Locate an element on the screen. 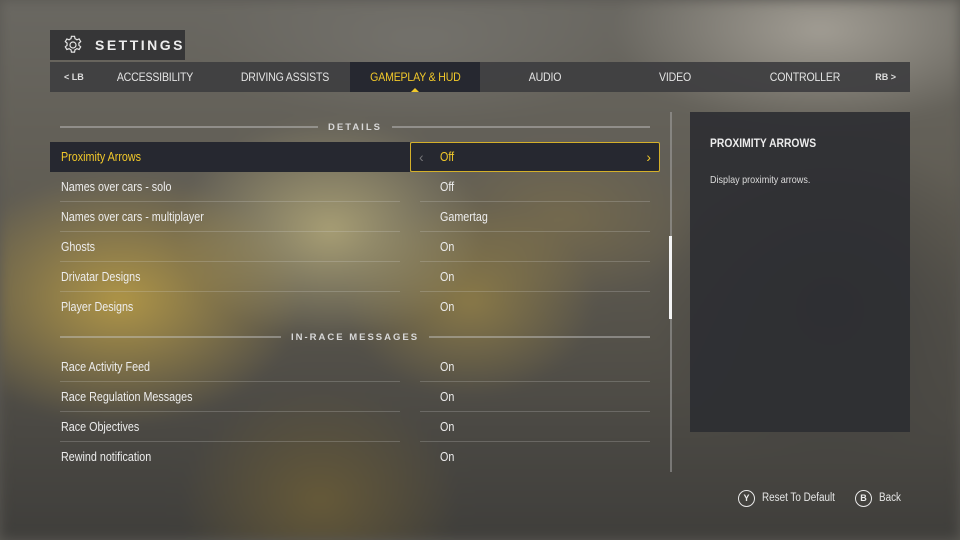 Image resolution: width=960 pixels, height=540 pixels. setting-row-player-designs: Player Designs On is located at coordinates (355, 307).